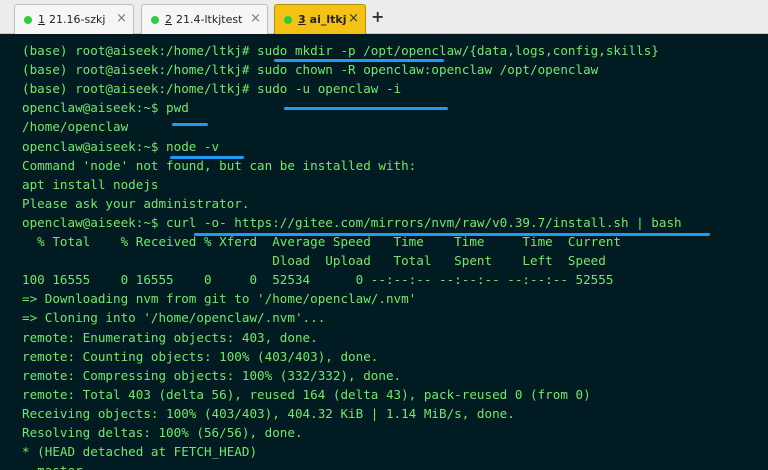 This screenshot has width=768, height=470. Describe the element at coordinates (328, 19) in the screenshot. I see `tab-label: ai_ltkj` at that location.